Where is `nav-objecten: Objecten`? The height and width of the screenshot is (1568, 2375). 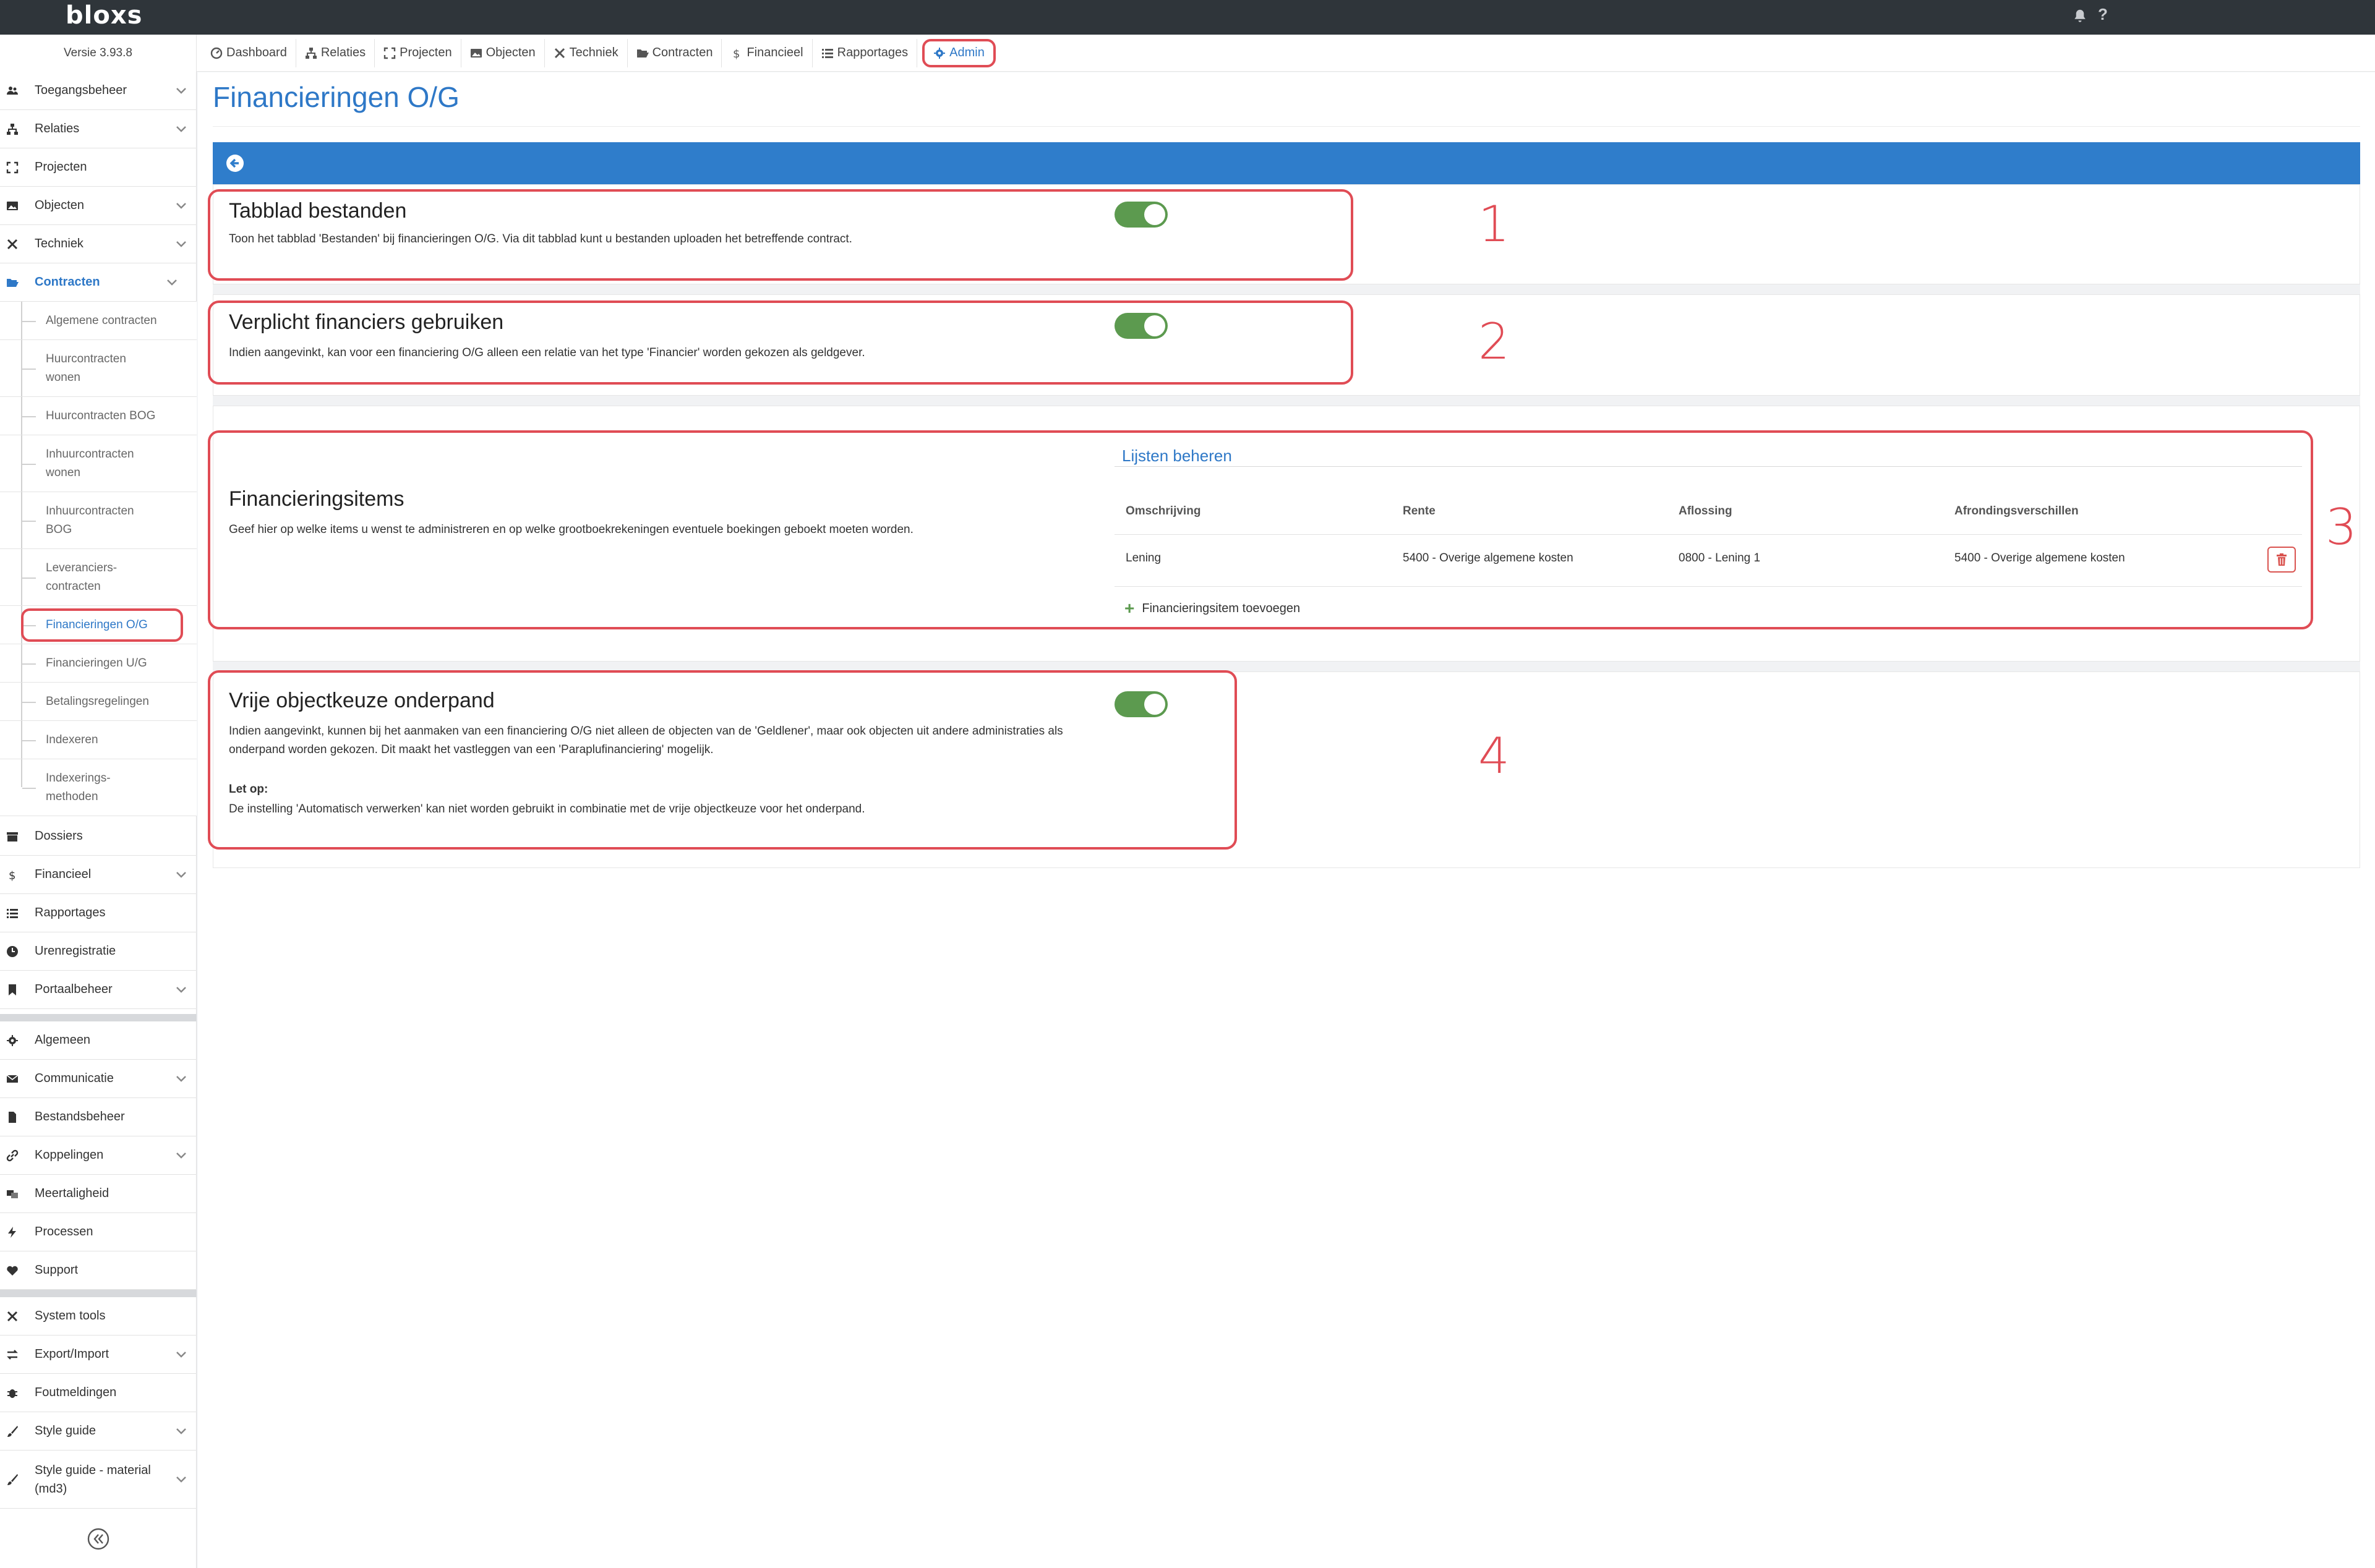
nav-objecten: Objecten is located at coordinates (503, 52).